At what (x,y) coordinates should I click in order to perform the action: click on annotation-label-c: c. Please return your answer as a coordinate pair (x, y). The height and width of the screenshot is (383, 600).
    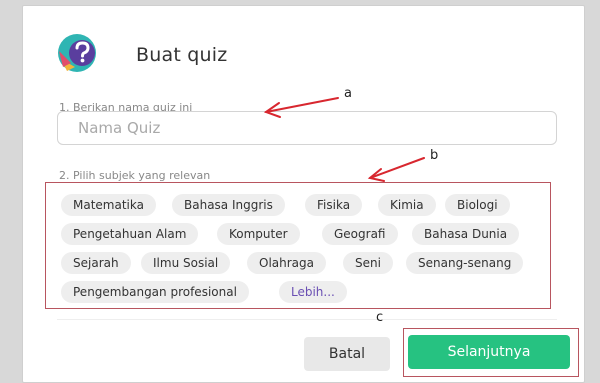
    Looking at the image, I should click on (380, 317).